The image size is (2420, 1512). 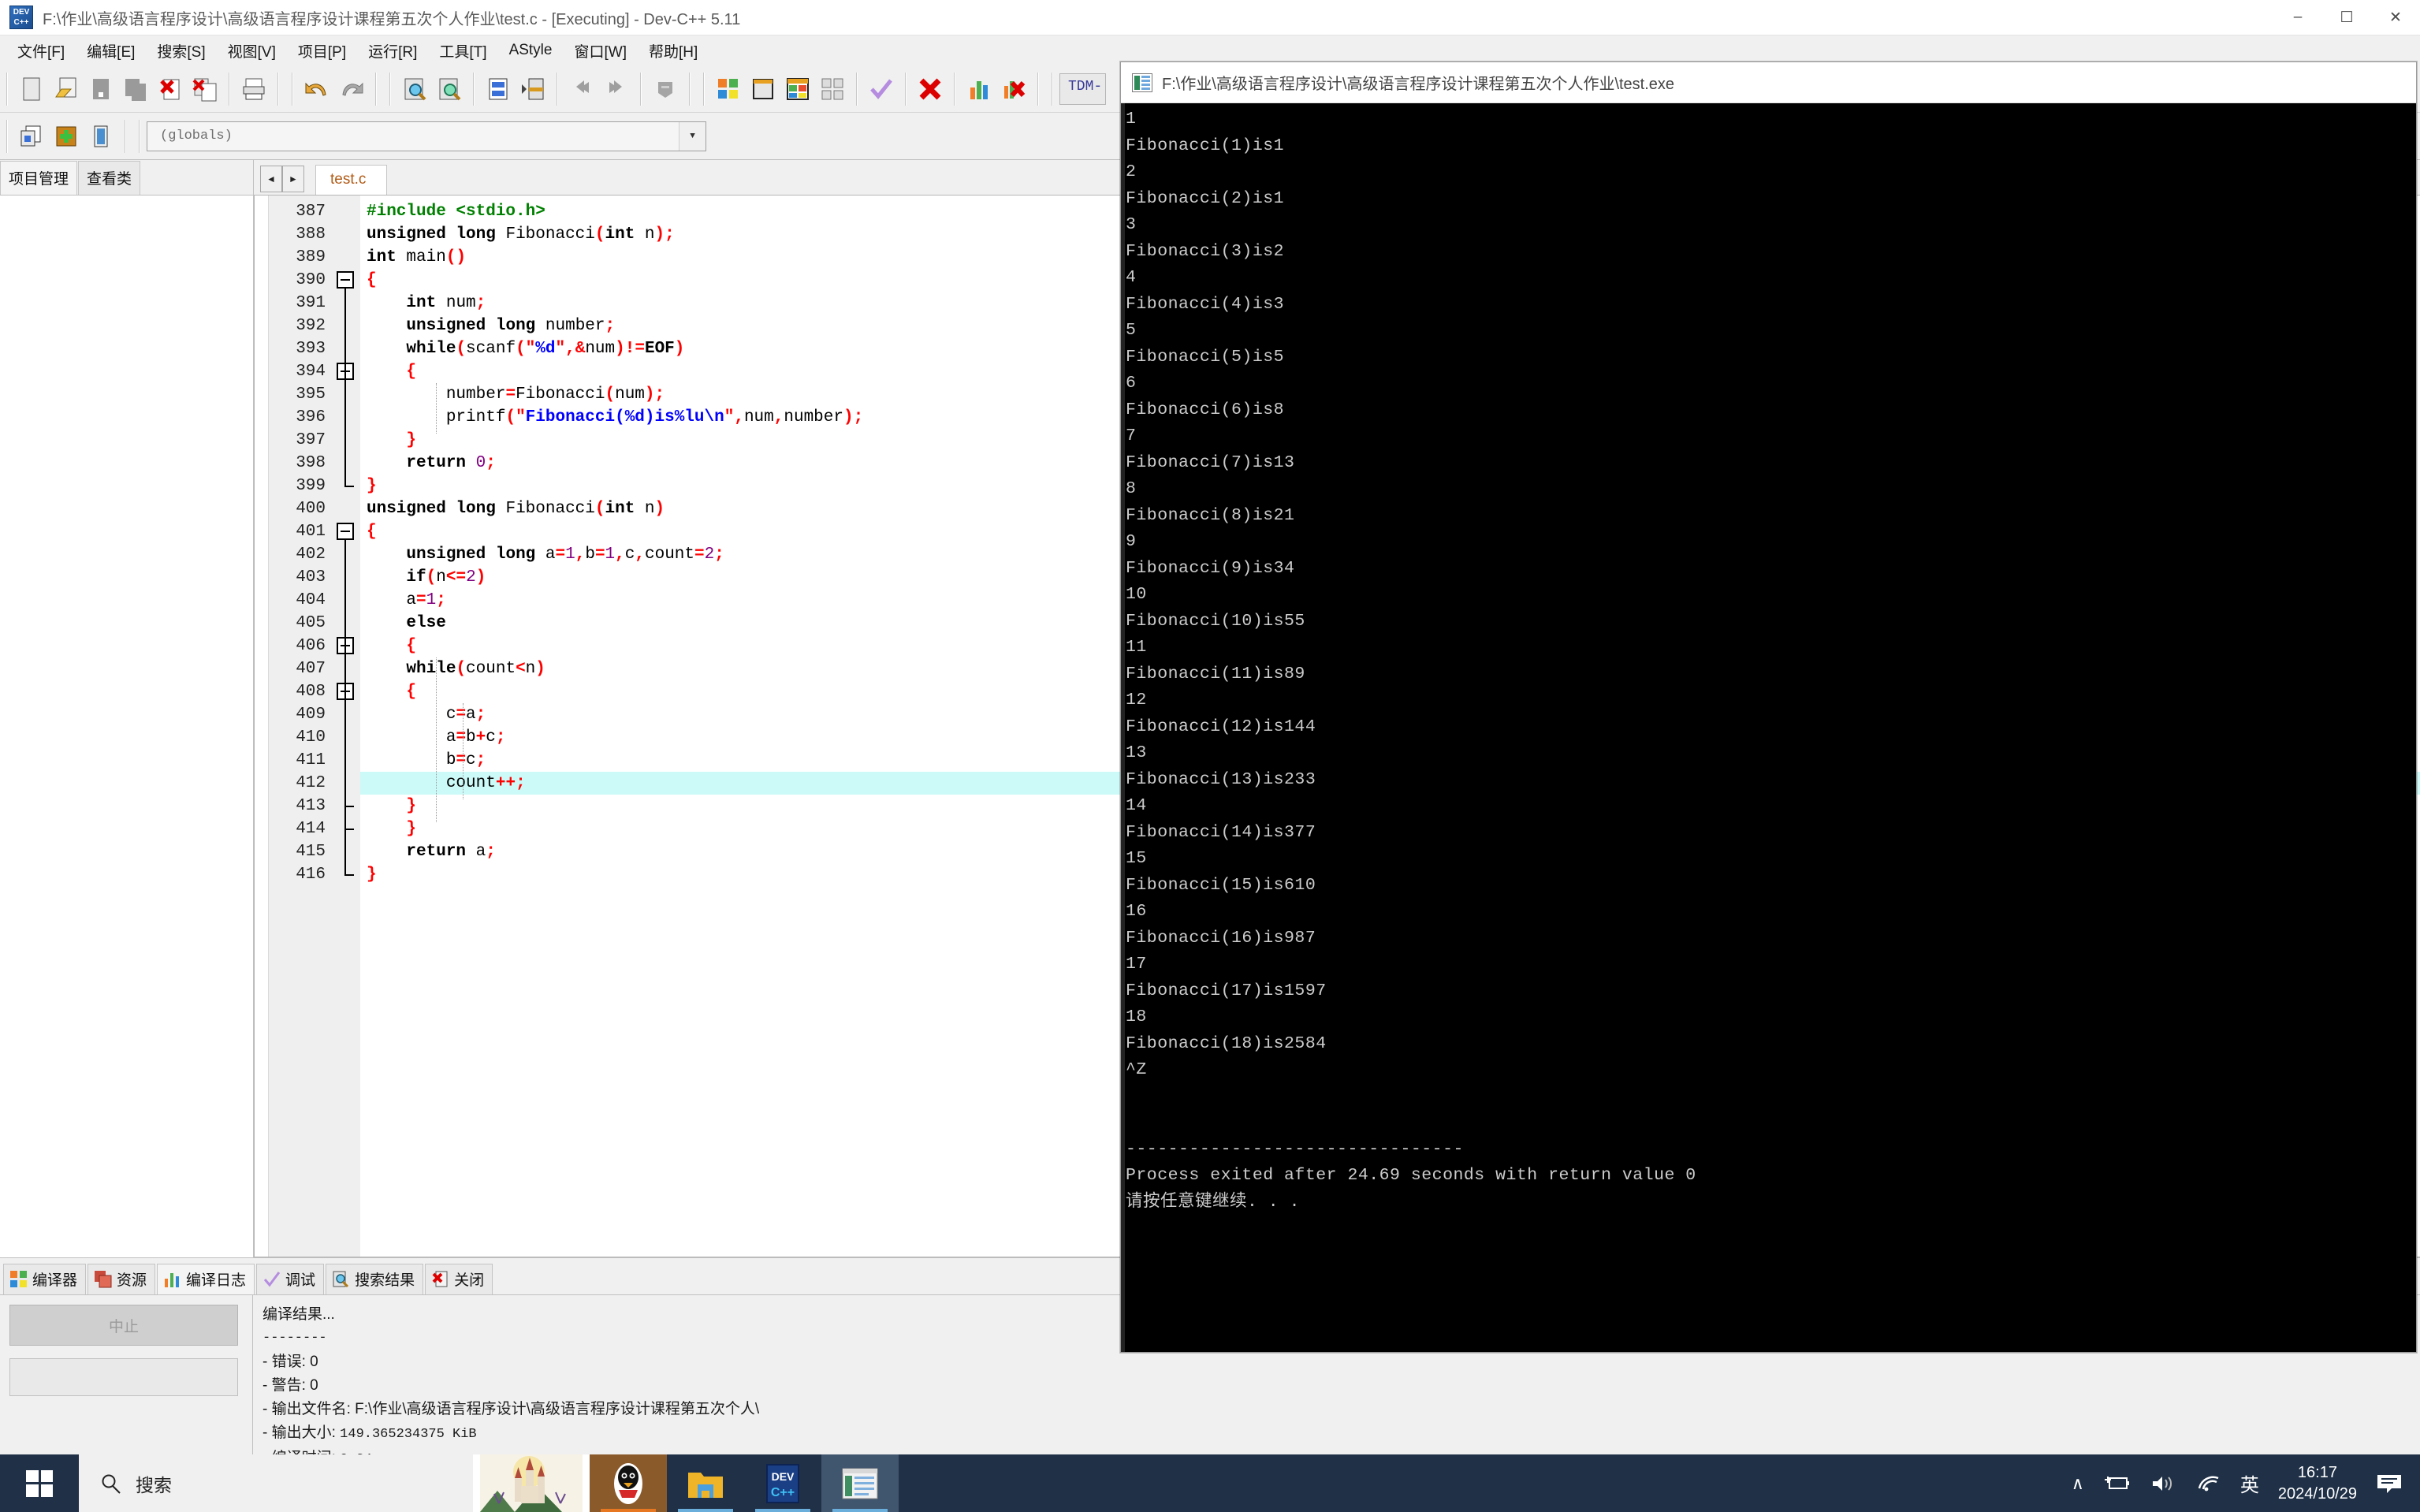 I want to click on menu-view: 视图[V], so click(x=252, y=51).